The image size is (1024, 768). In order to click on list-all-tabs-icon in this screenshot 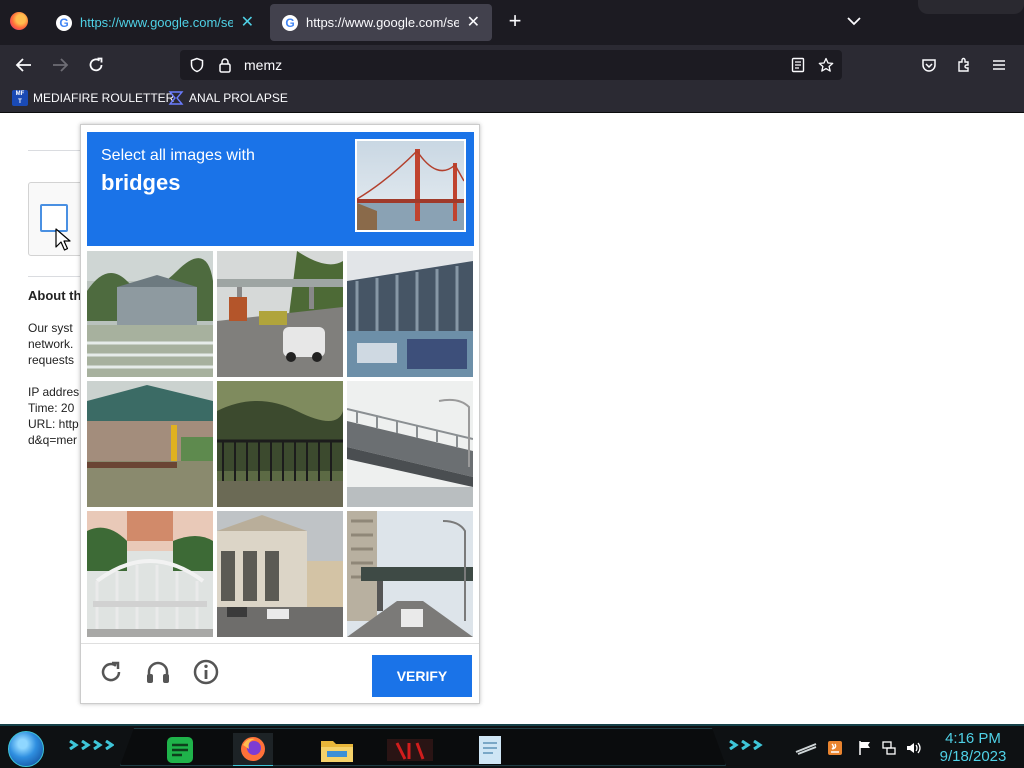, I will do `click(854, 21)`.